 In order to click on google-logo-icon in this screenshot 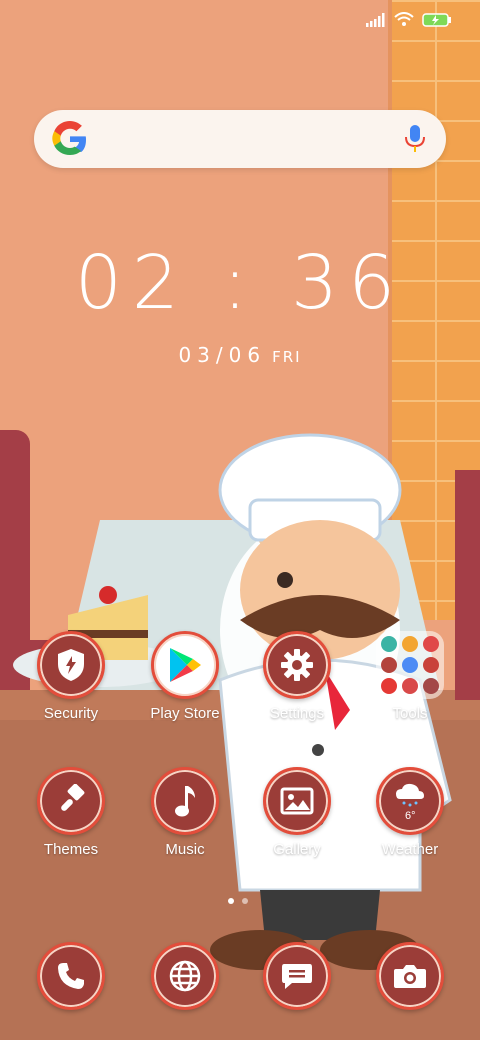, I will do `click(69, 138)`.